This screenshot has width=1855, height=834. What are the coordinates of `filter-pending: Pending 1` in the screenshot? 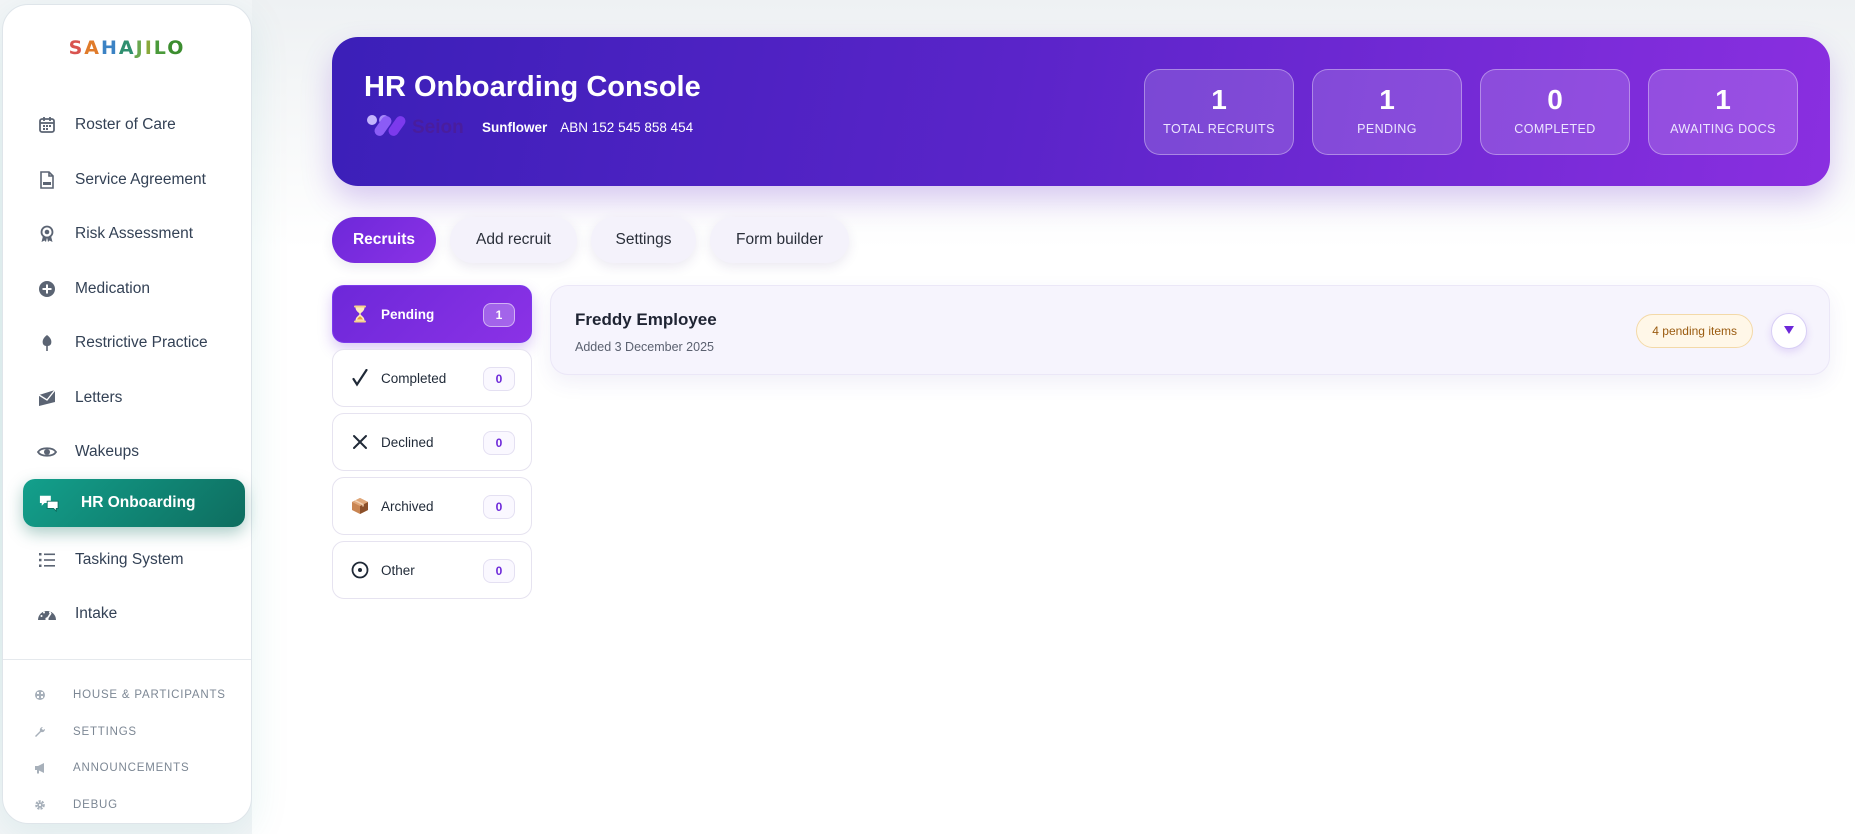 It's located at (432, 314).